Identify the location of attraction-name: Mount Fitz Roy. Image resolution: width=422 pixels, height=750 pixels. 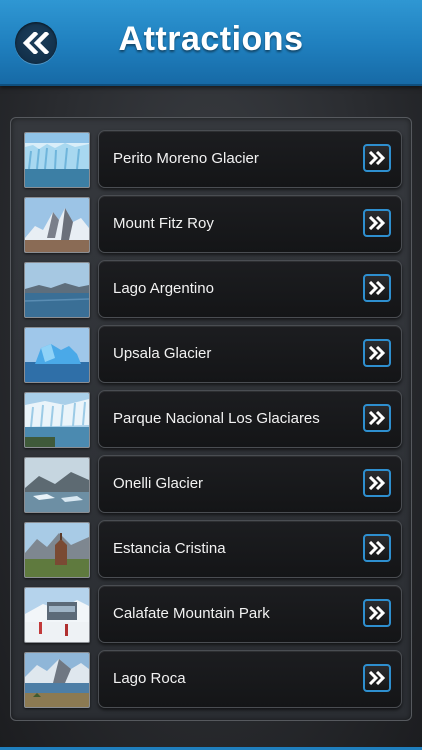
(163, 223).